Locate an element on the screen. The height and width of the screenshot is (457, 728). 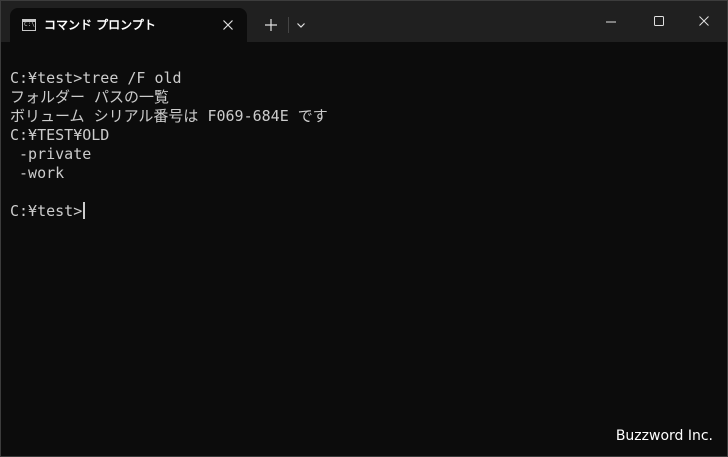
command-prompt: C:¥test> is located at coordinates (46, 211).